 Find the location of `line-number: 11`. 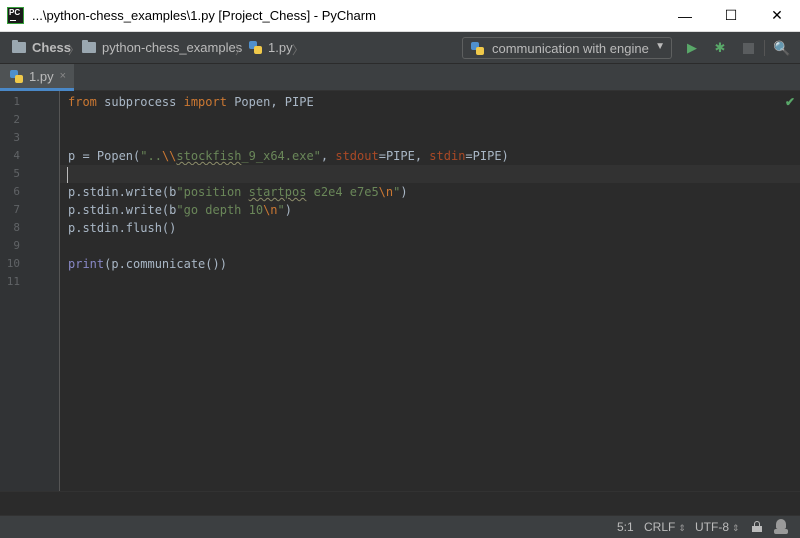

line-number: 11 is located at coordinates (13, 281).